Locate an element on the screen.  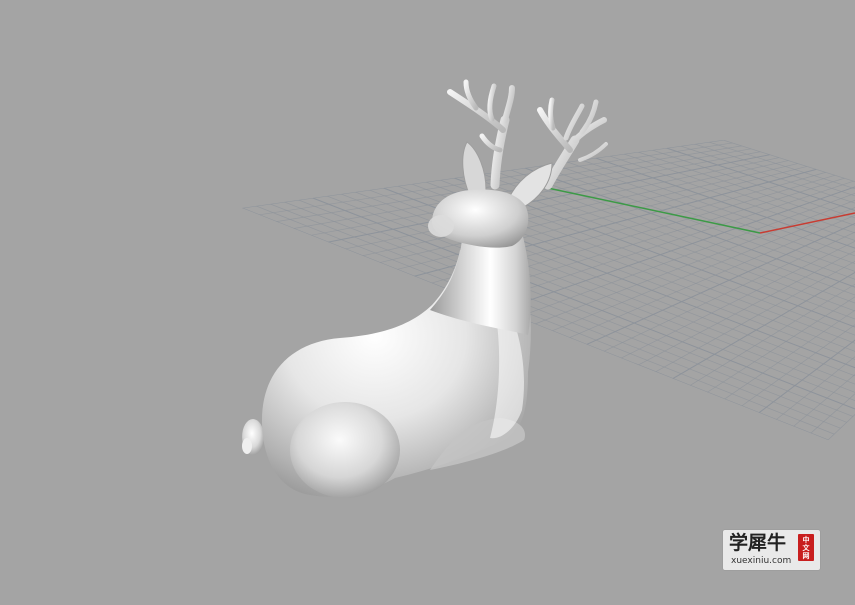
watermark-seal-char: 中 is located at coordinates (806, 539).